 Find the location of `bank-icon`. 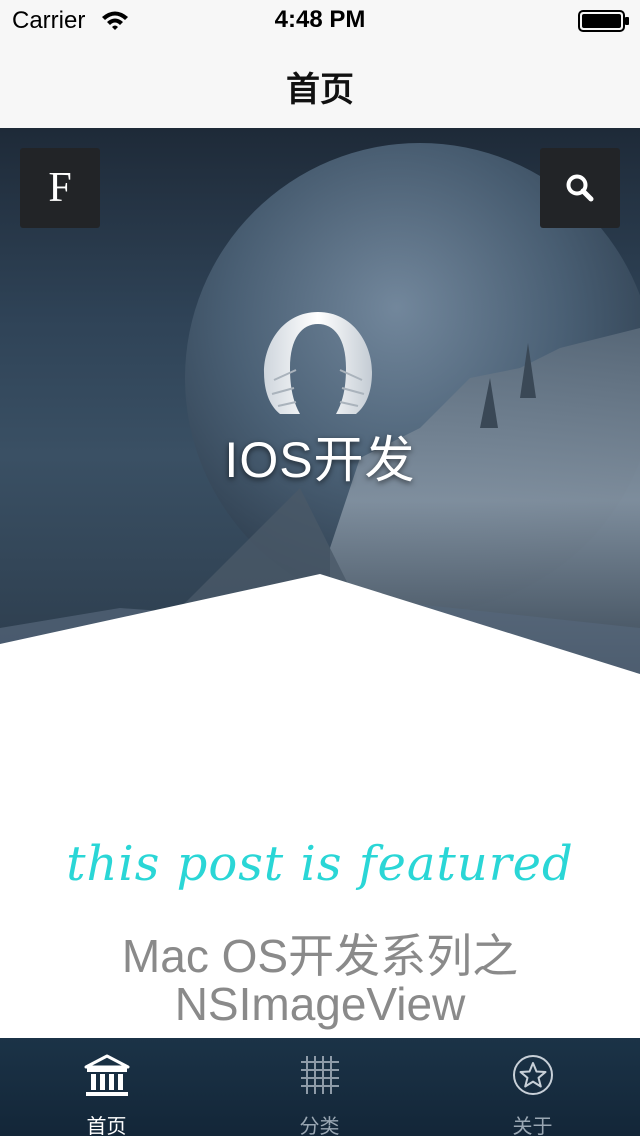

bank-icon is located at coordinates (107, 1075).